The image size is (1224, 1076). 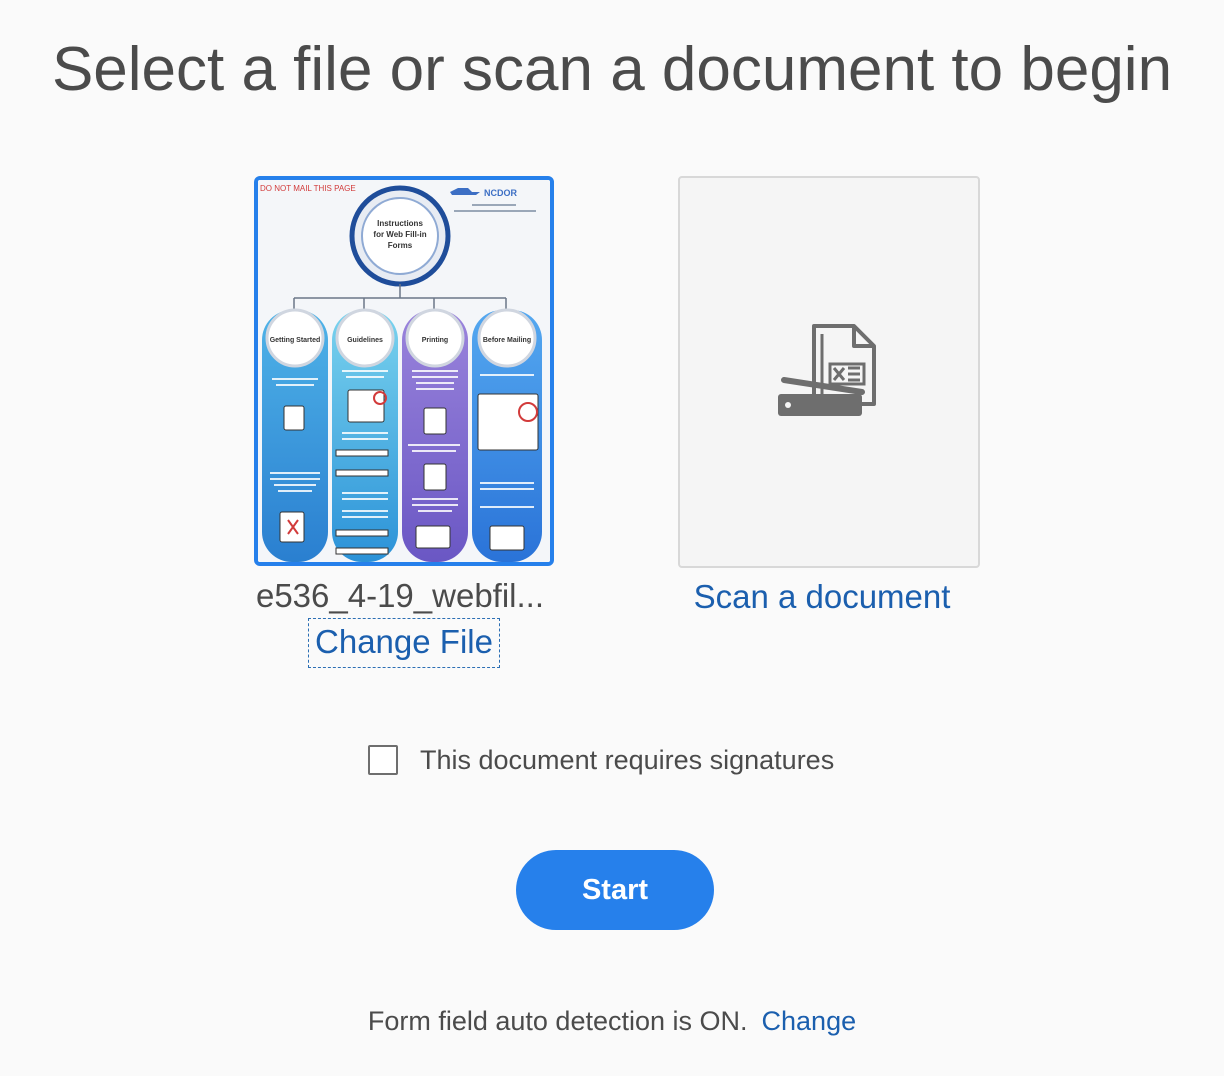 What do you see at coordinates (383, 760) in the screenshot?
I see `signature-checkbox` at bounding box center [383, 760].